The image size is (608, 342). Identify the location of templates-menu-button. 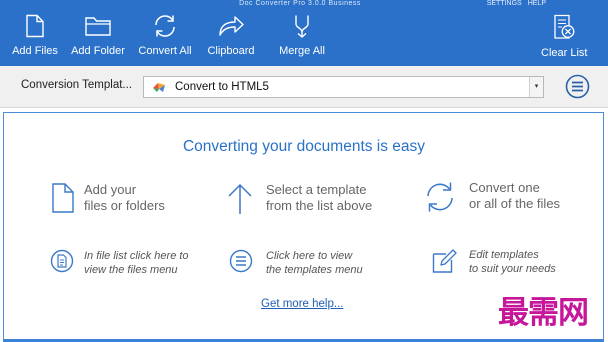
(577, 86).